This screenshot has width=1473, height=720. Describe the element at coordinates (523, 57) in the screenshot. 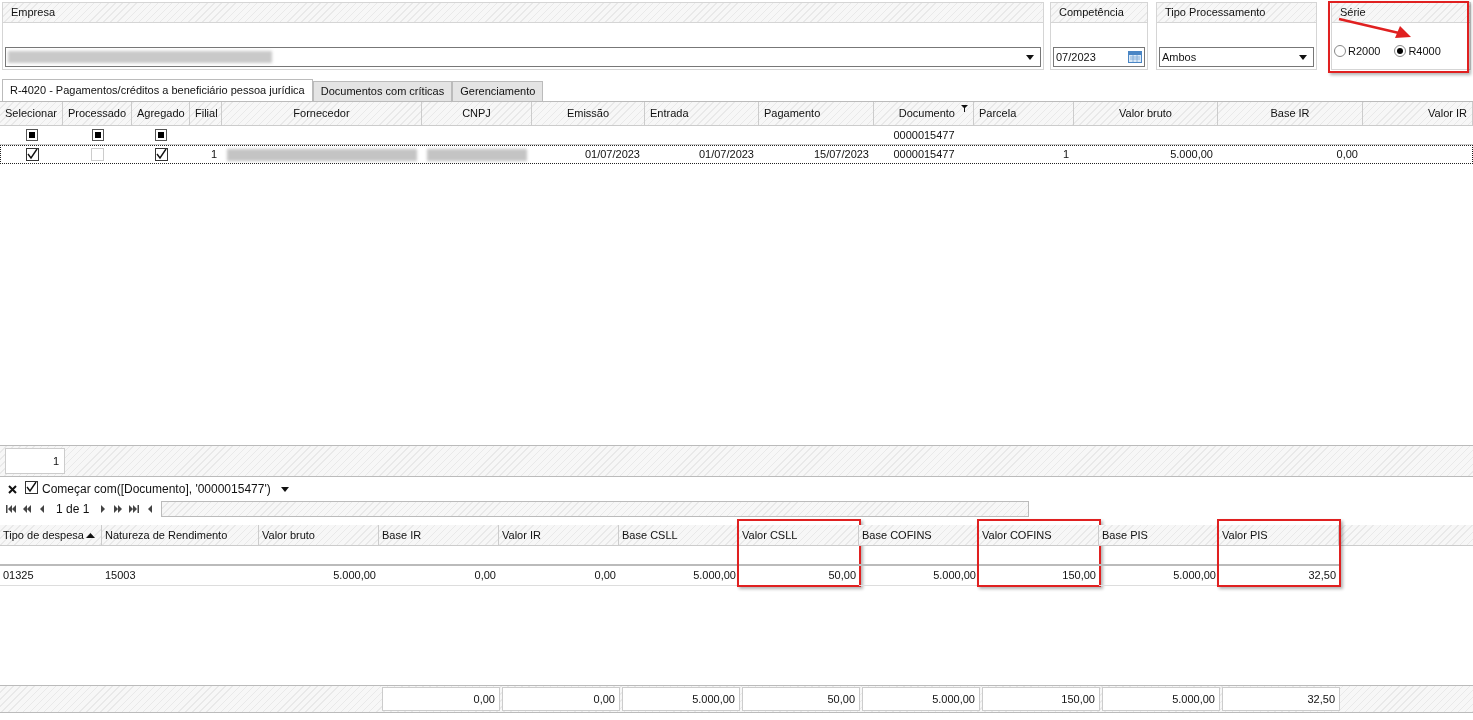

I see `company-select` at that location.